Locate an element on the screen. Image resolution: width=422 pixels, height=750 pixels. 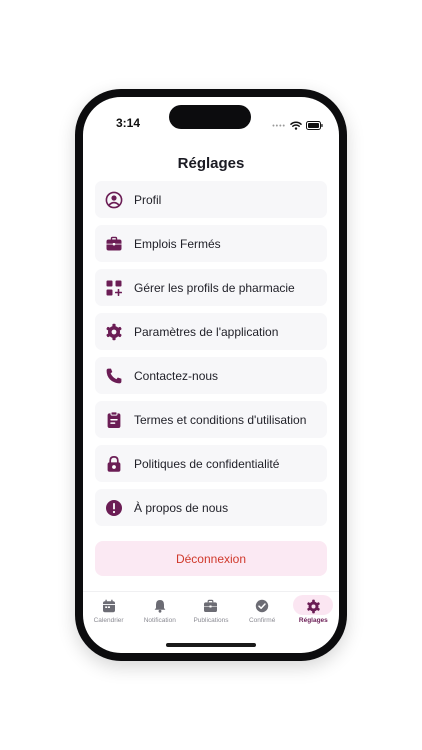
menu-item-label: Gérer les profils de pharmacie is located at coordinates (214, 287).